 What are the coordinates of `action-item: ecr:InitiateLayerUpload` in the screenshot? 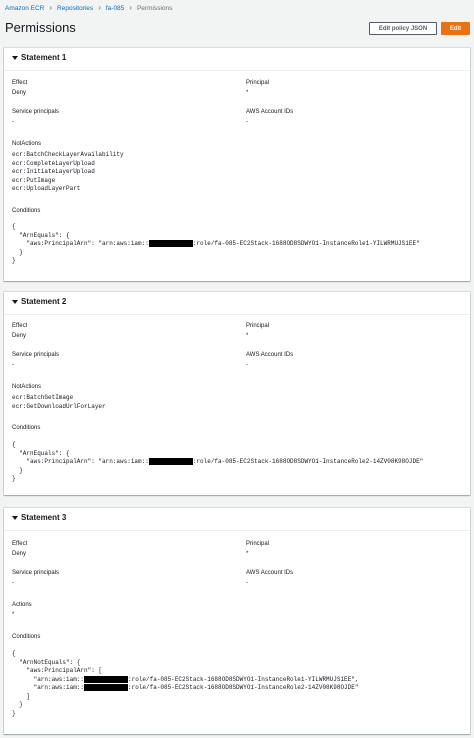 It's located at (53, 171).